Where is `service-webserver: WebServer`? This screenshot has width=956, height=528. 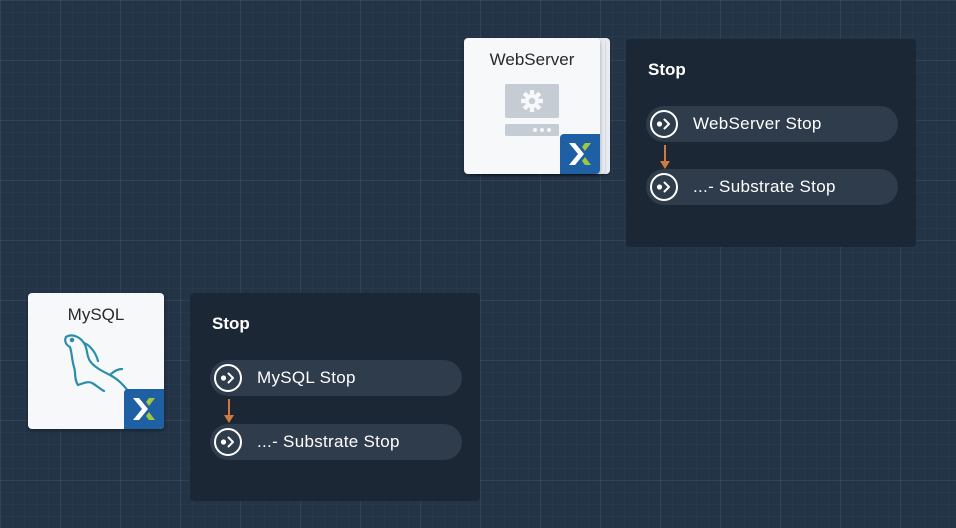
service-webserver: WebServer is located at coordinates (537, 106).